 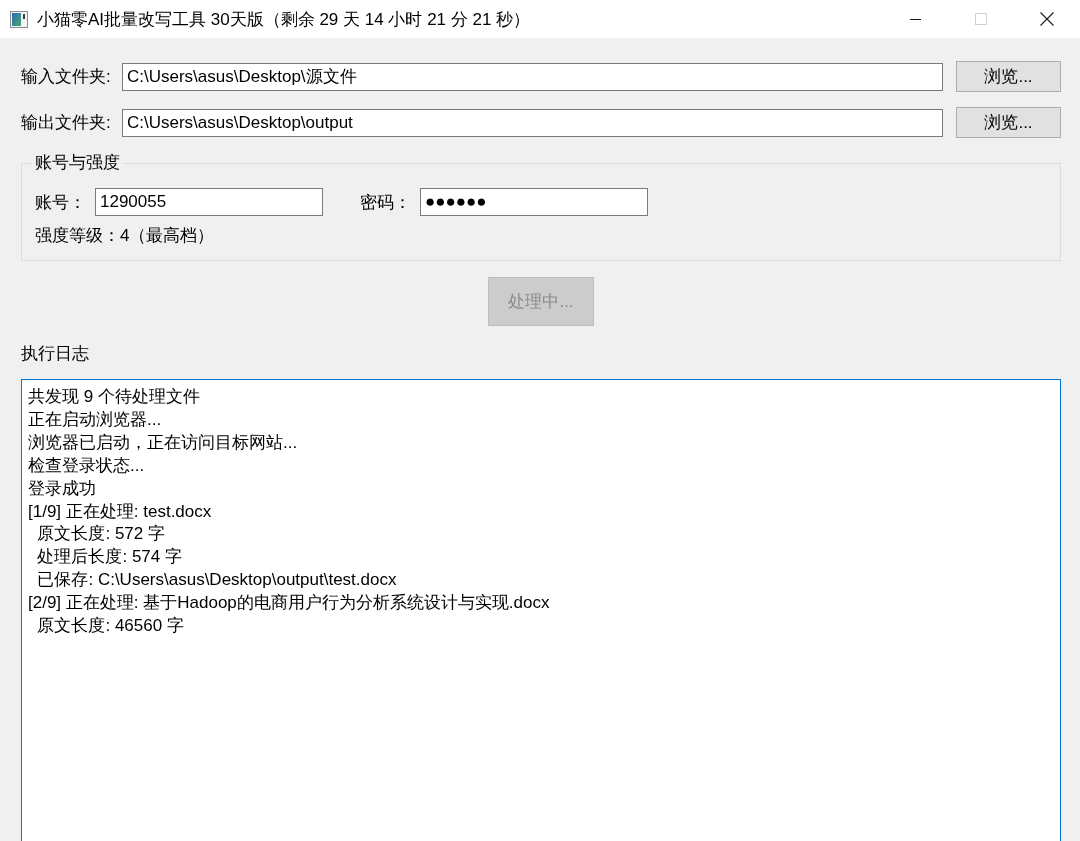 I want to click on log-line: 已保存: C:\Users\asus\Desktop\output\test.docx, so click(x=216, y=580).